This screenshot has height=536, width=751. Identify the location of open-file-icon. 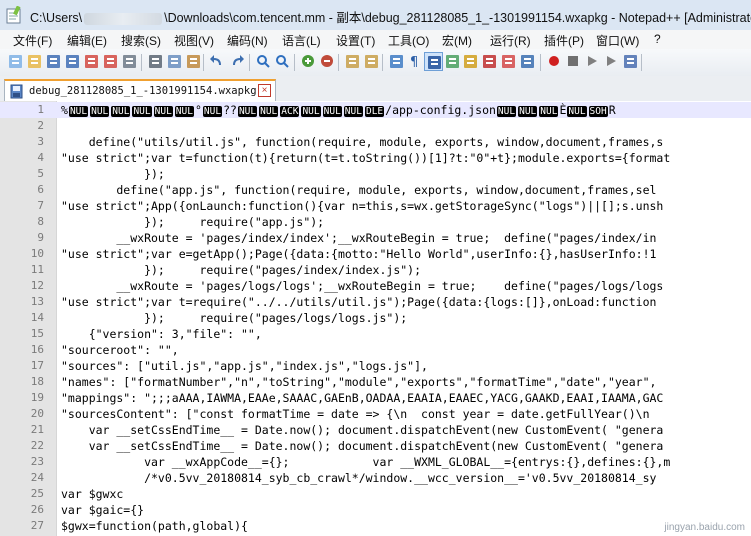
(34, 61).